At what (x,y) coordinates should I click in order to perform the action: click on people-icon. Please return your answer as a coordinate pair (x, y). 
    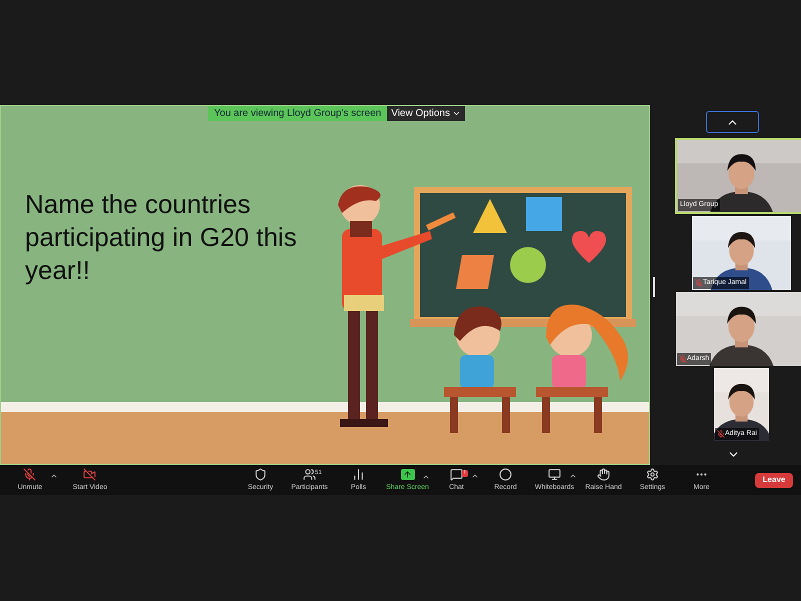
    Looking at the image, I should click on (309, 474).